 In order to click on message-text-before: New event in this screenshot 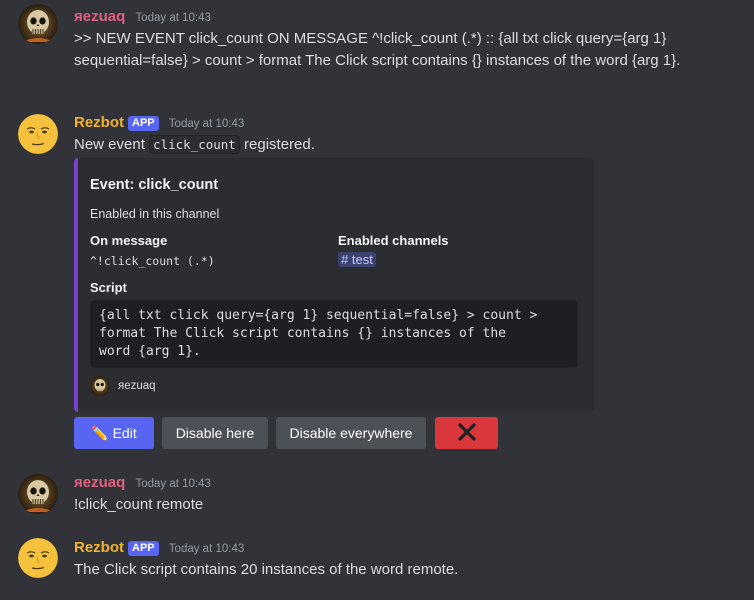, I will do `click(112, 144)`.